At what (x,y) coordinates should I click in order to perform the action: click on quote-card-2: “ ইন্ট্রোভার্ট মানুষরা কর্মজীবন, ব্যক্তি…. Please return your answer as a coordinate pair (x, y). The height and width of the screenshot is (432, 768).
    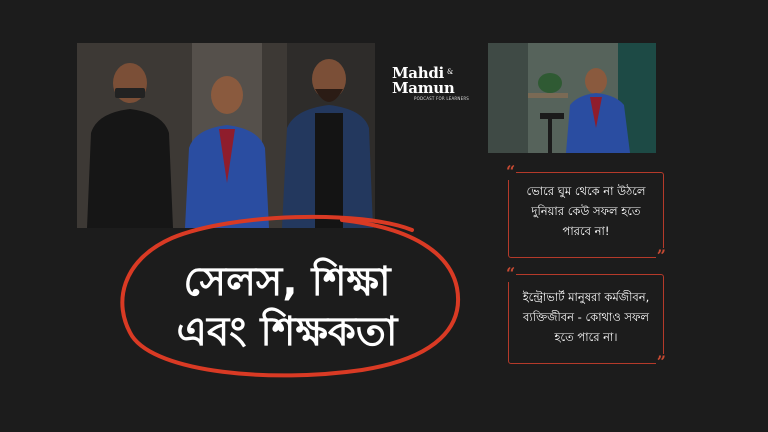
    Looking at the image, I should click on (586, 318).